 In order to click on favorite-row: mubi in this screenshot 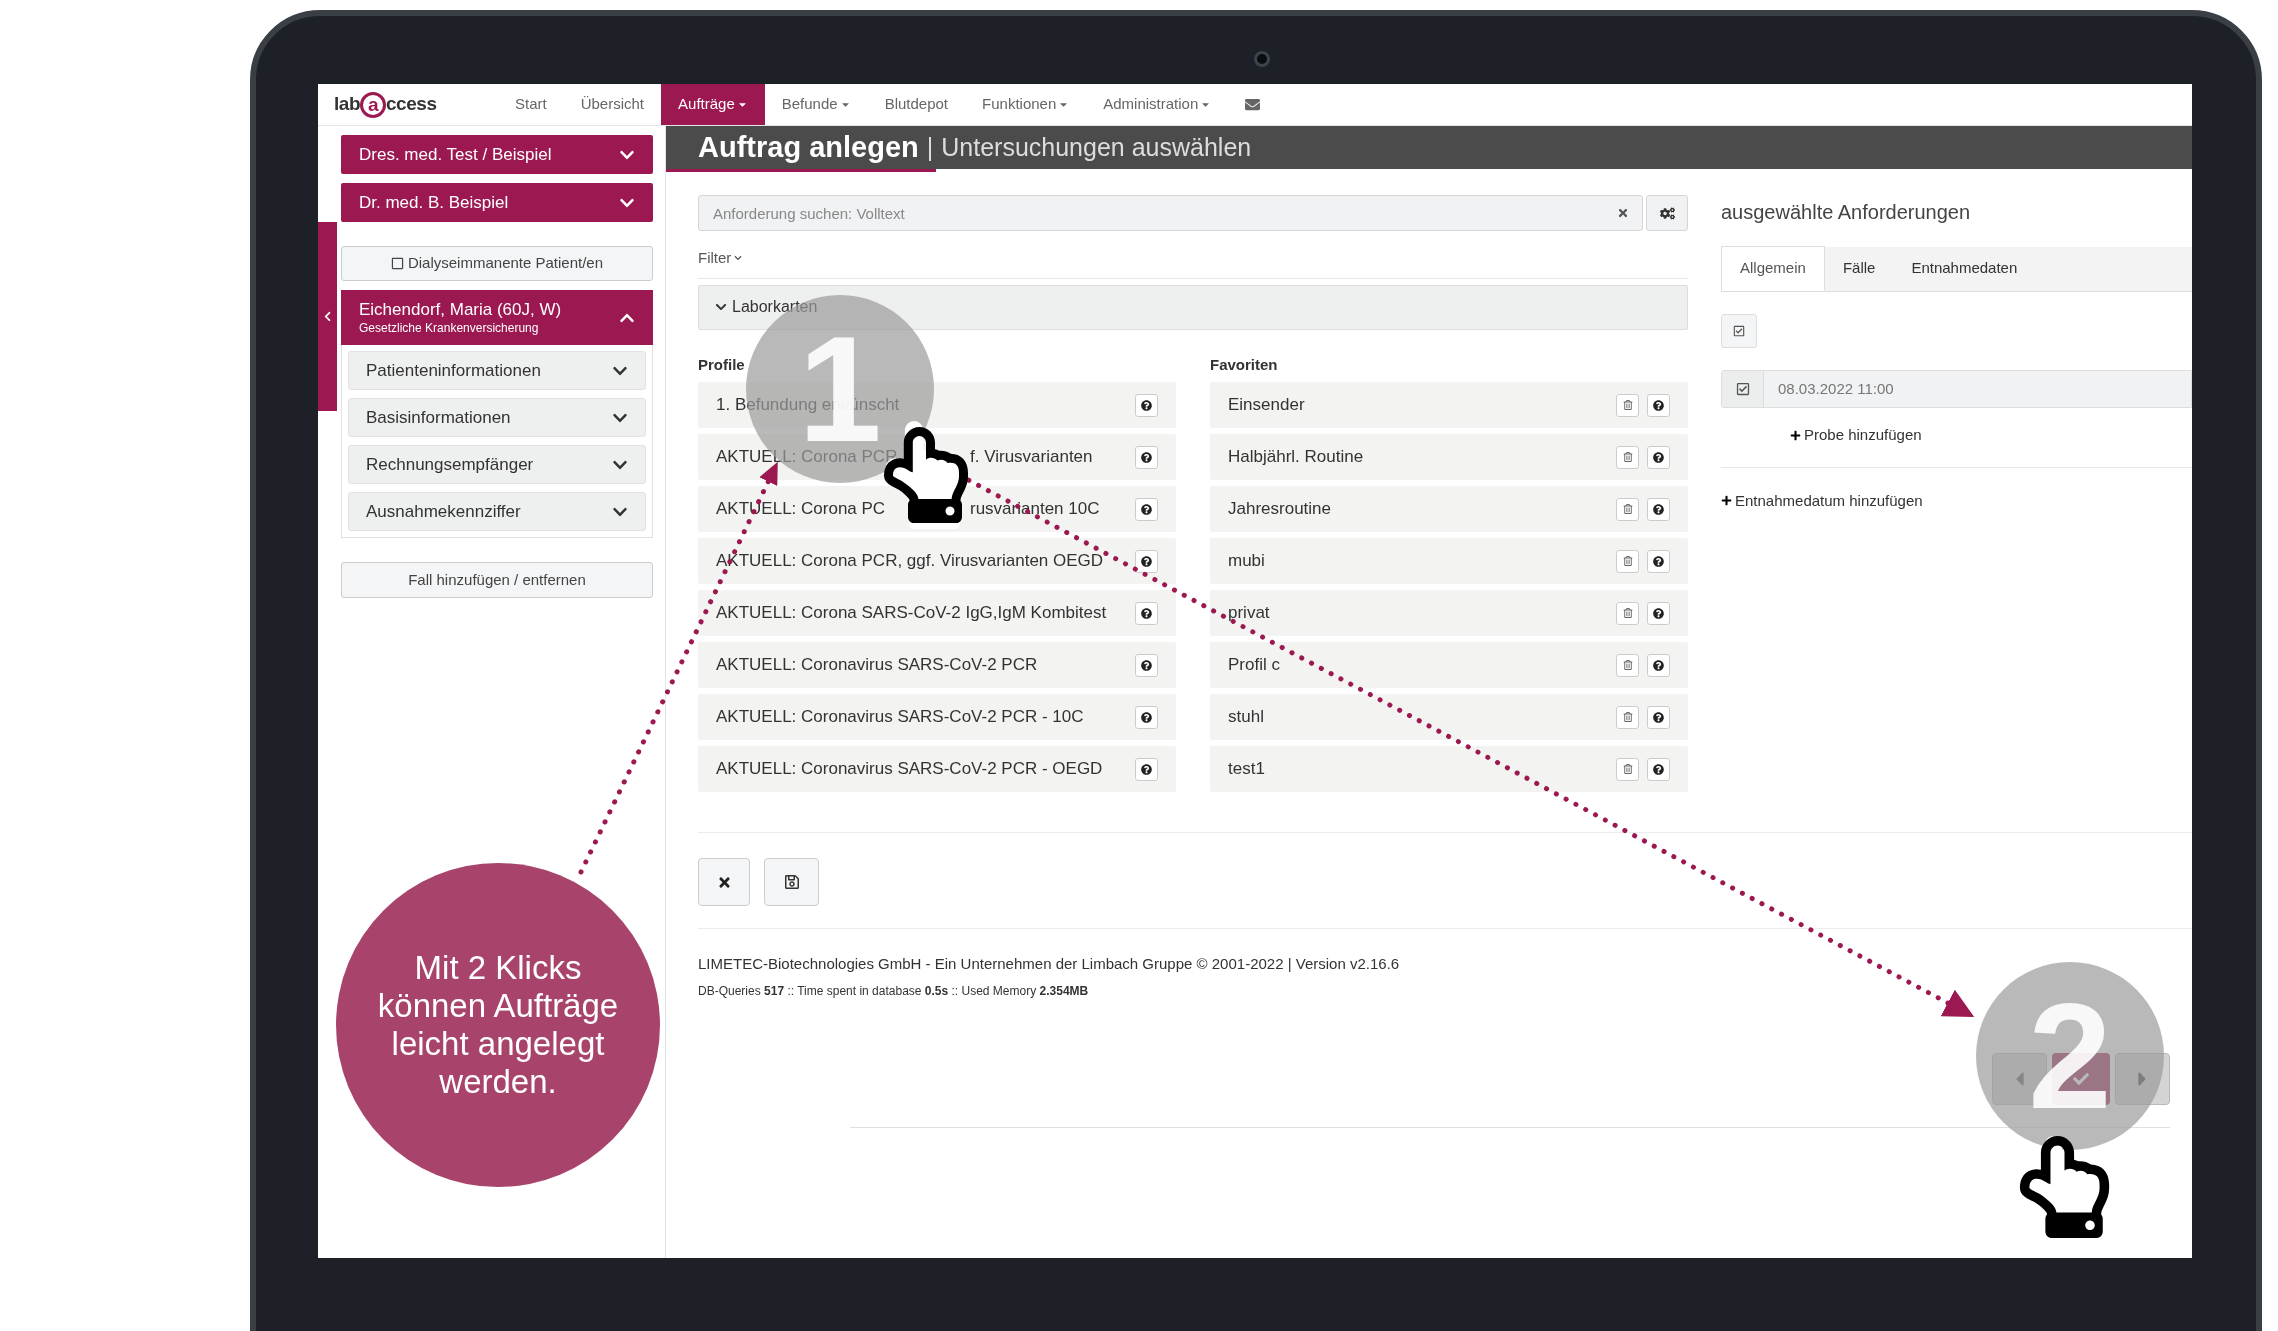, I will do `click(1449, 561)`.